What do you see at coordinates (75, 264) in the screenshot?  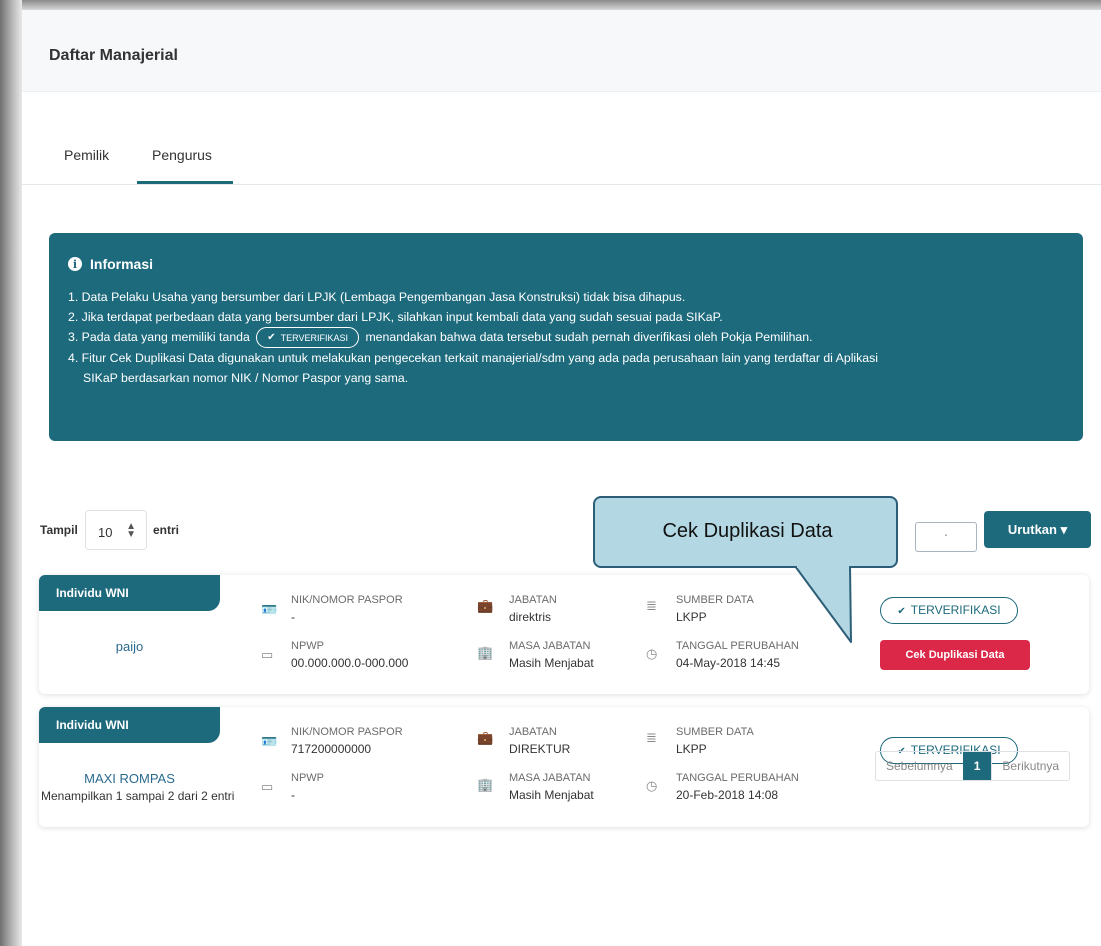 I see `info-icon: i` at bounding box center [75, 264].